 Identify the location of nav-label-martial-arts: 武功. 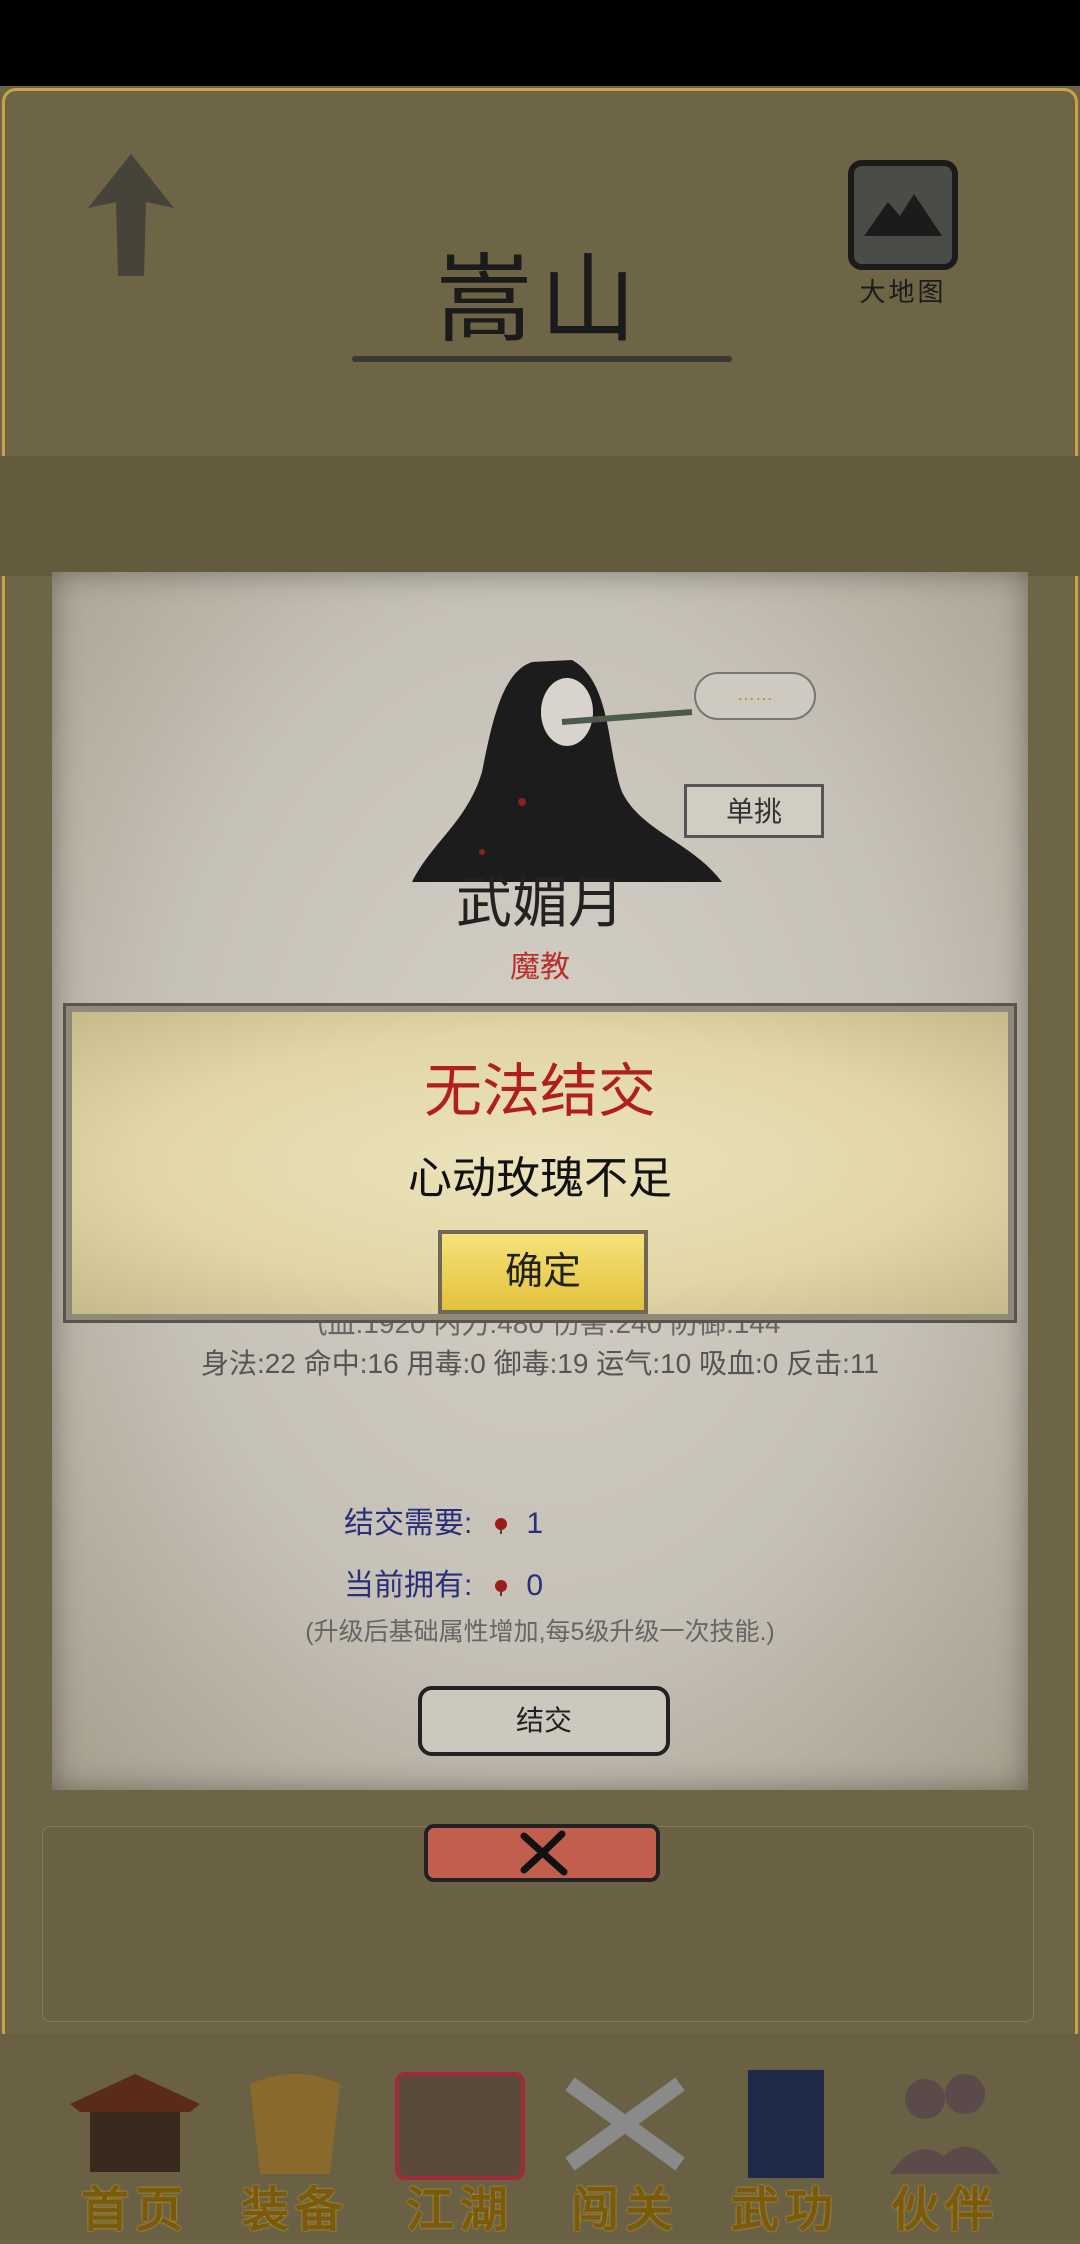
(784, 2210).